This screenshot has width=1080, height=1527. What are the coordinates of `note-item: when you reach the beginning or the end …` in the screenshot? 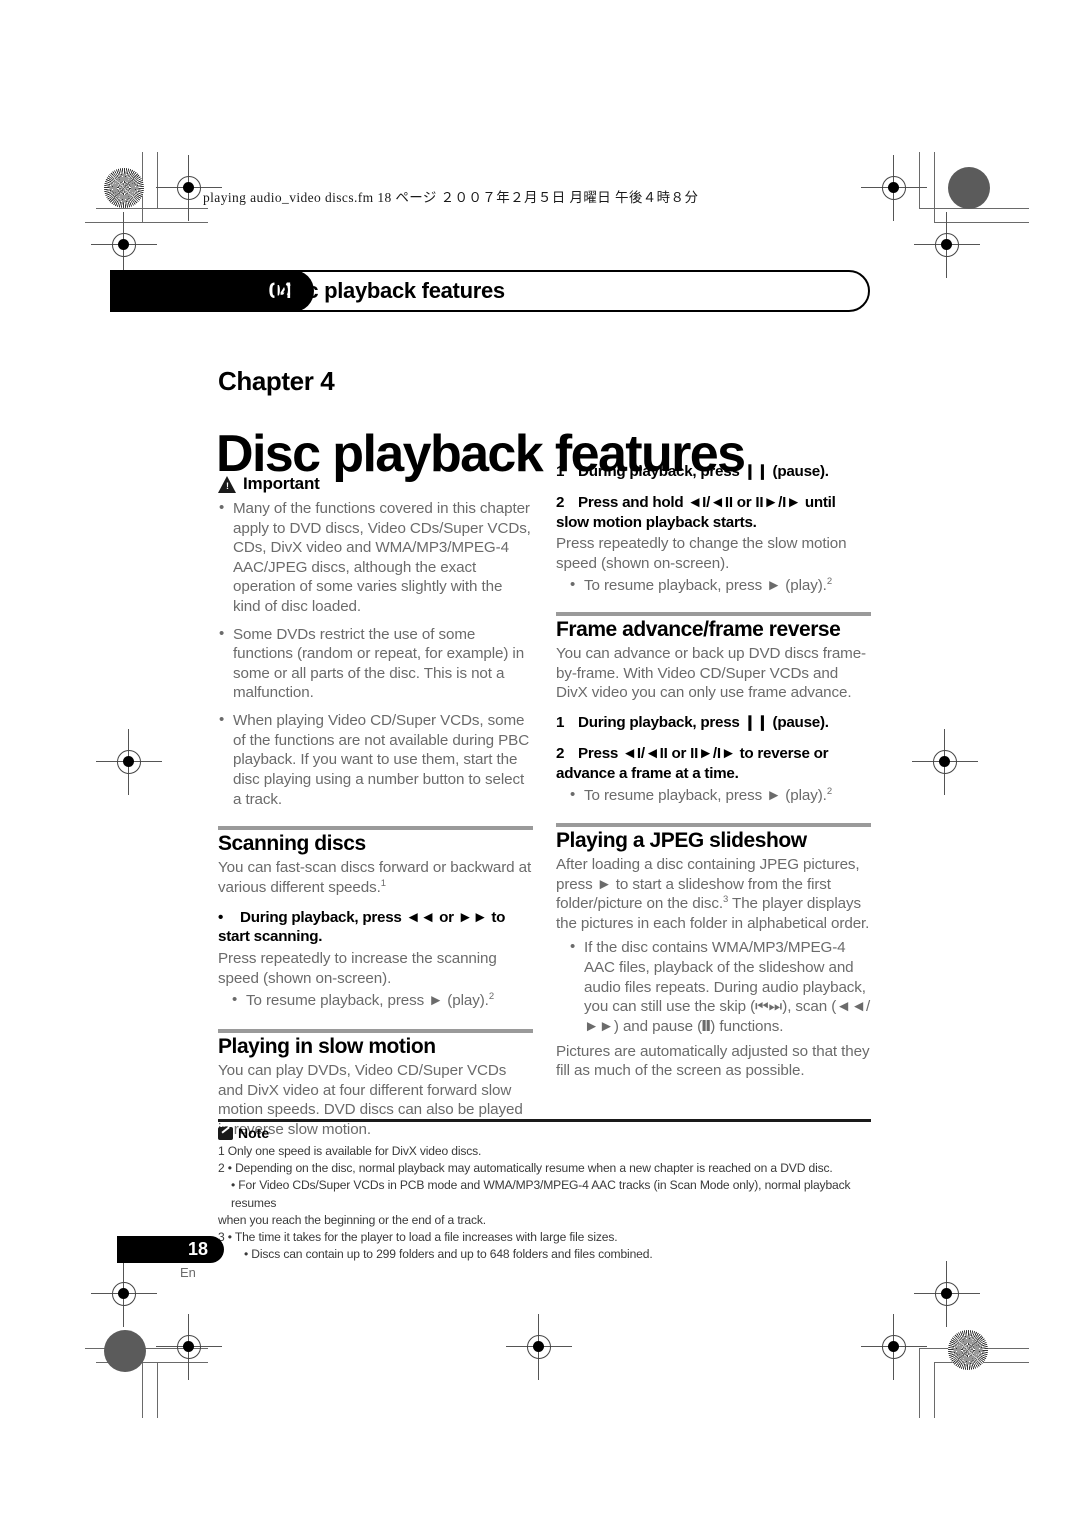 It's located at (352, 1219).